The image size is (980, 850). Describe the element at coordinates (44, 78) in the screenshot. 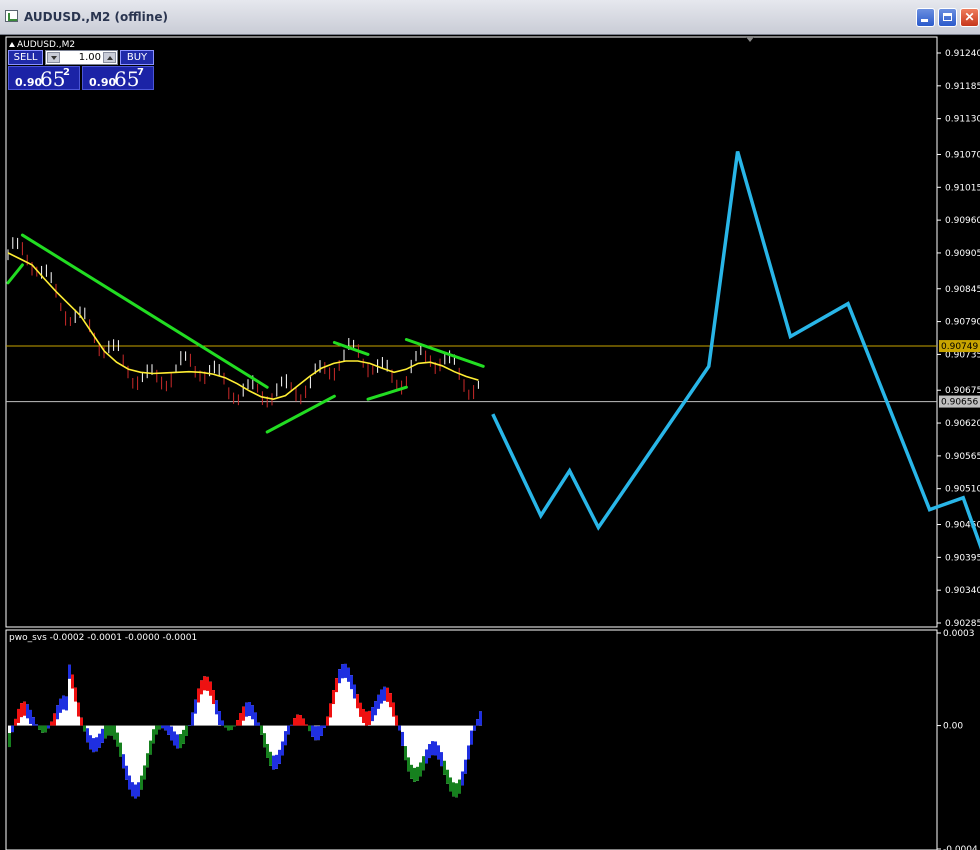

I see `sell-price-box: 0.90 65 2` at that location.